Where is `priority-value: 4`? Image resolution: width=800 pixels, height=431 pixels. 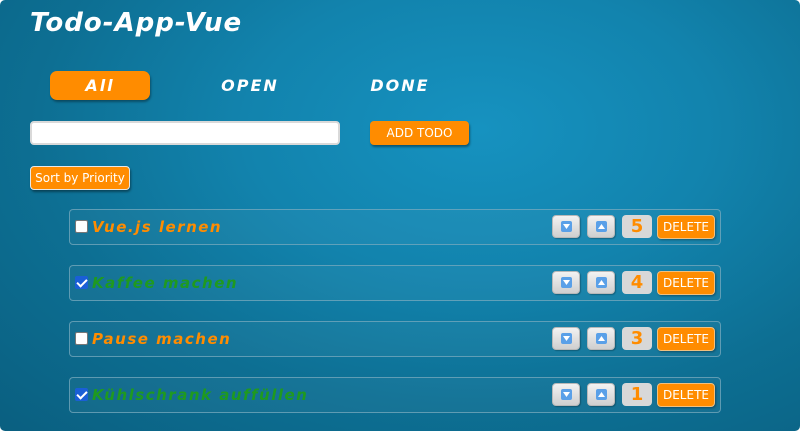 priority-value: 4 is located at coordinates (637, 282).